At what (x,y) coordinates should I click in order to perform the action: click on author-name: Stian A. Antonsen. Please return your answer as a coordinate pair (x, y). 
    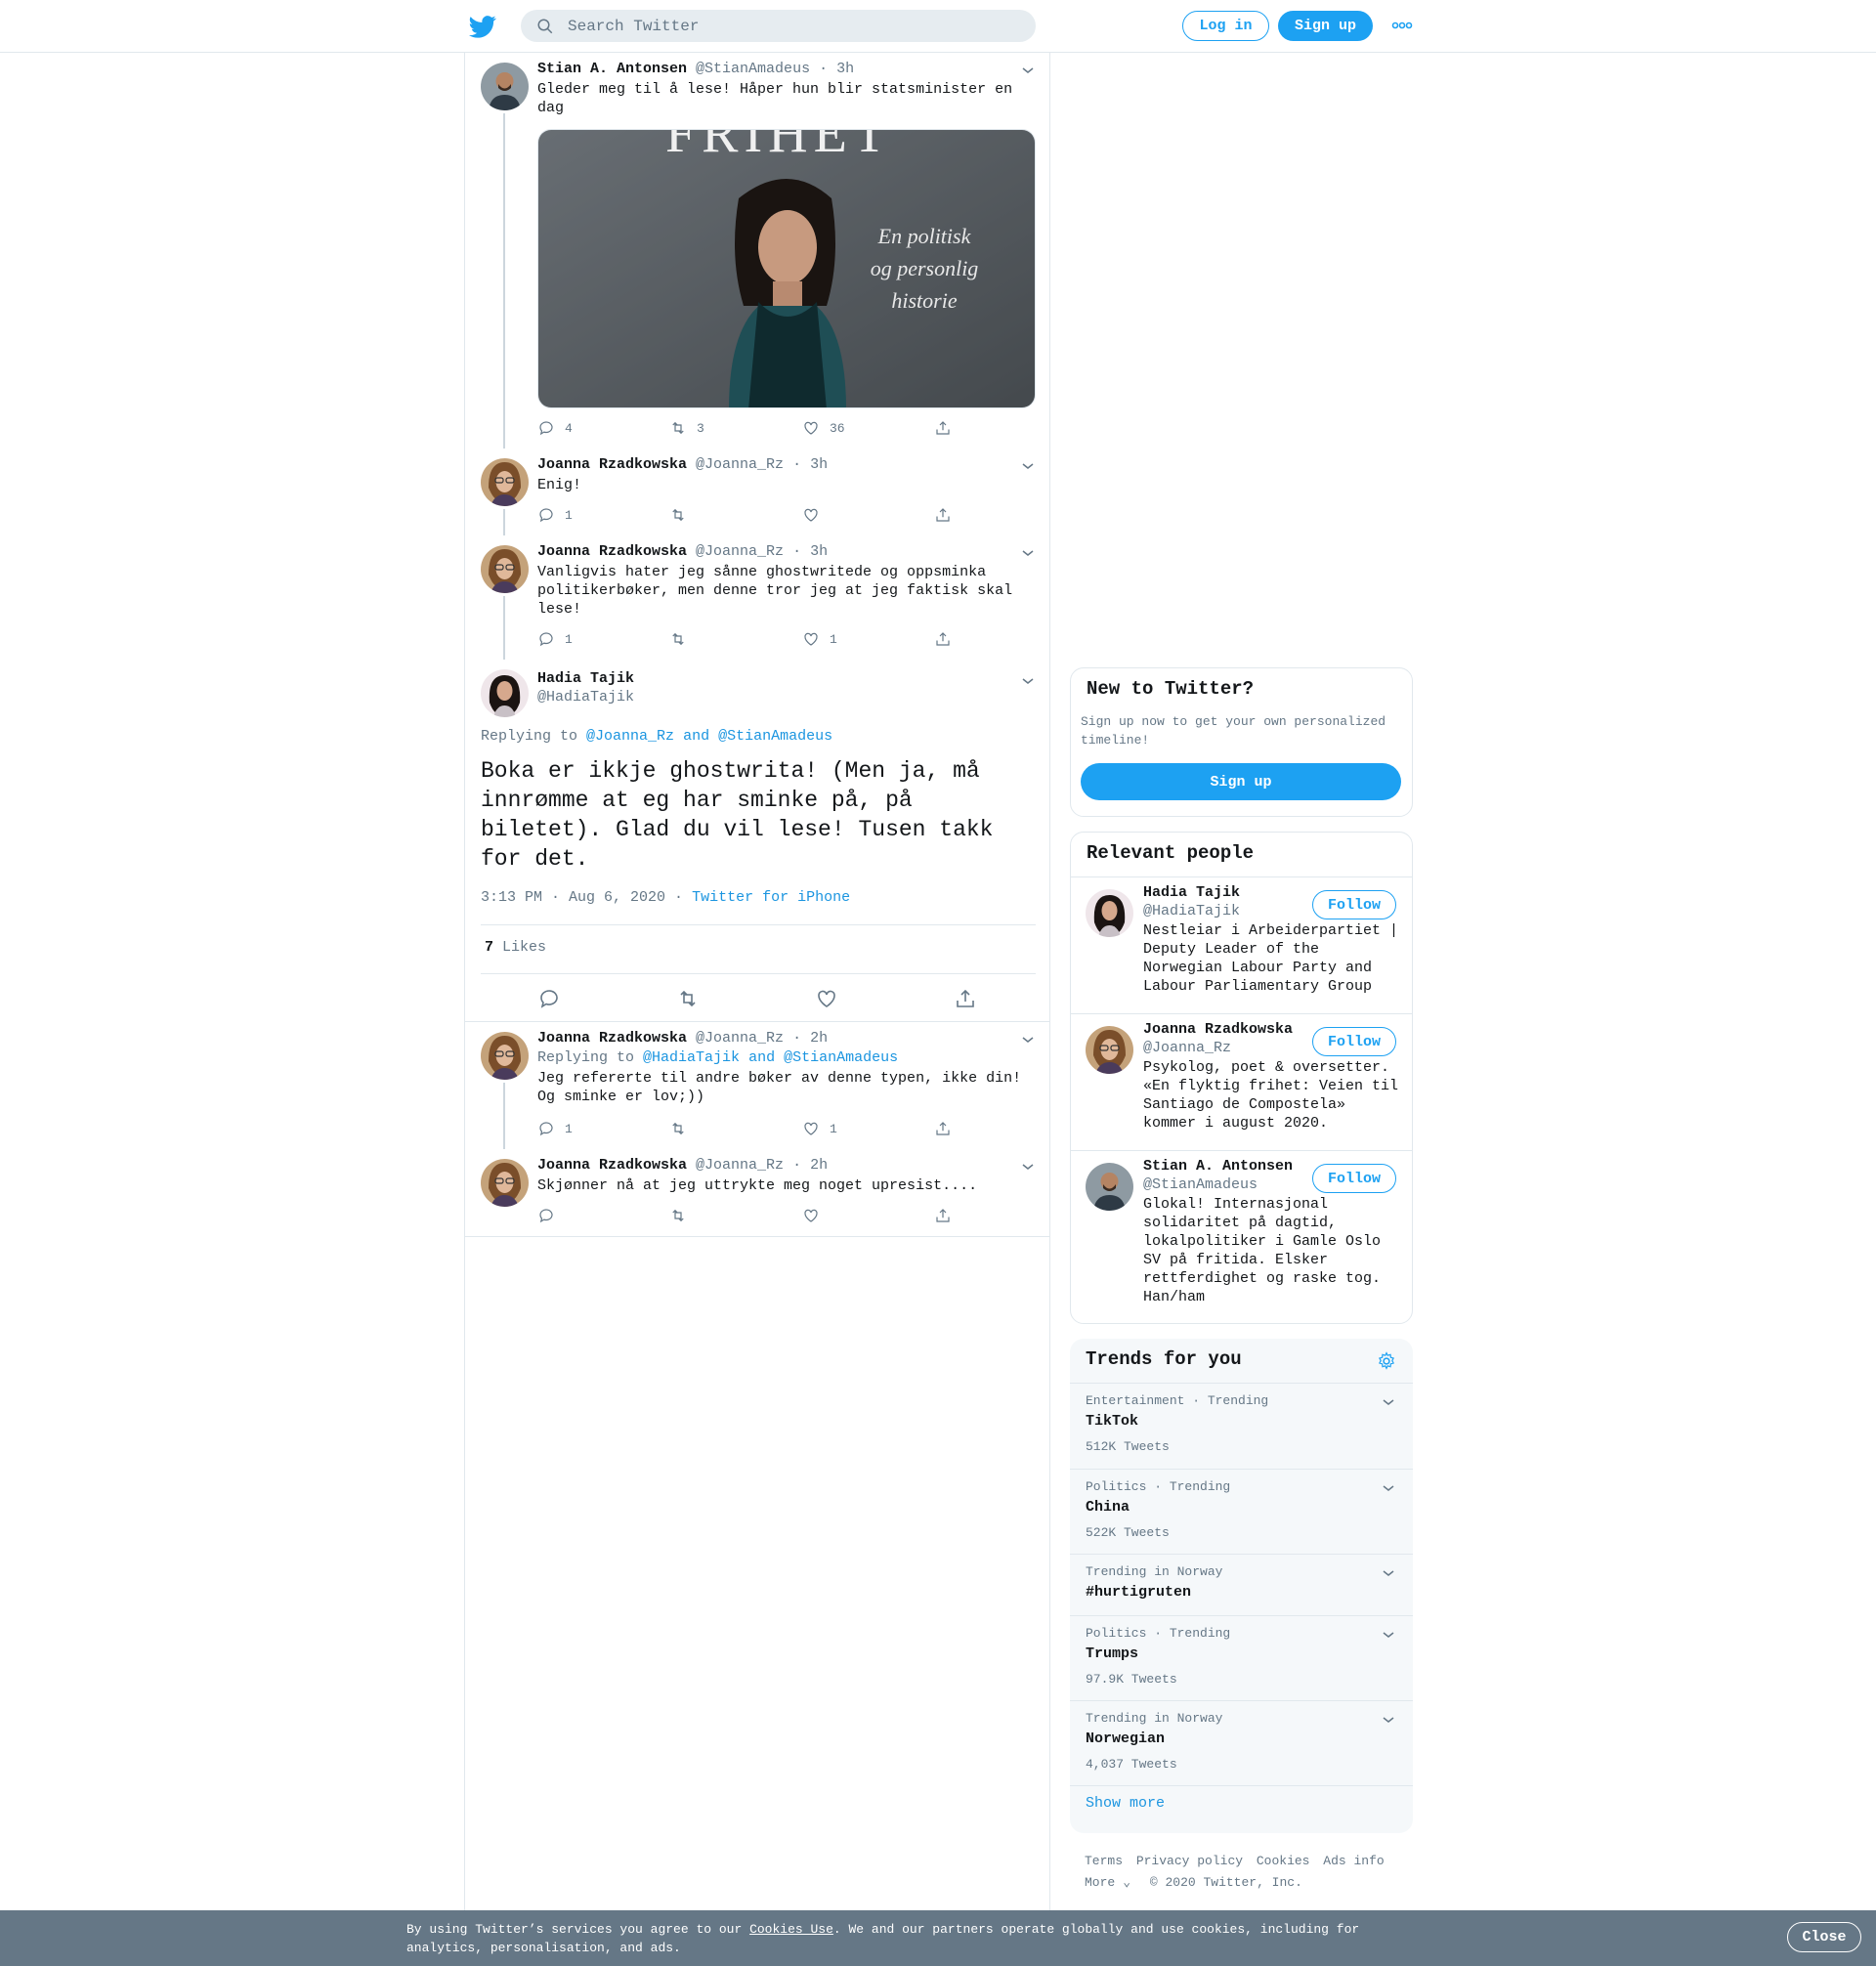
    Looking at the image, I should click on (612, 69).